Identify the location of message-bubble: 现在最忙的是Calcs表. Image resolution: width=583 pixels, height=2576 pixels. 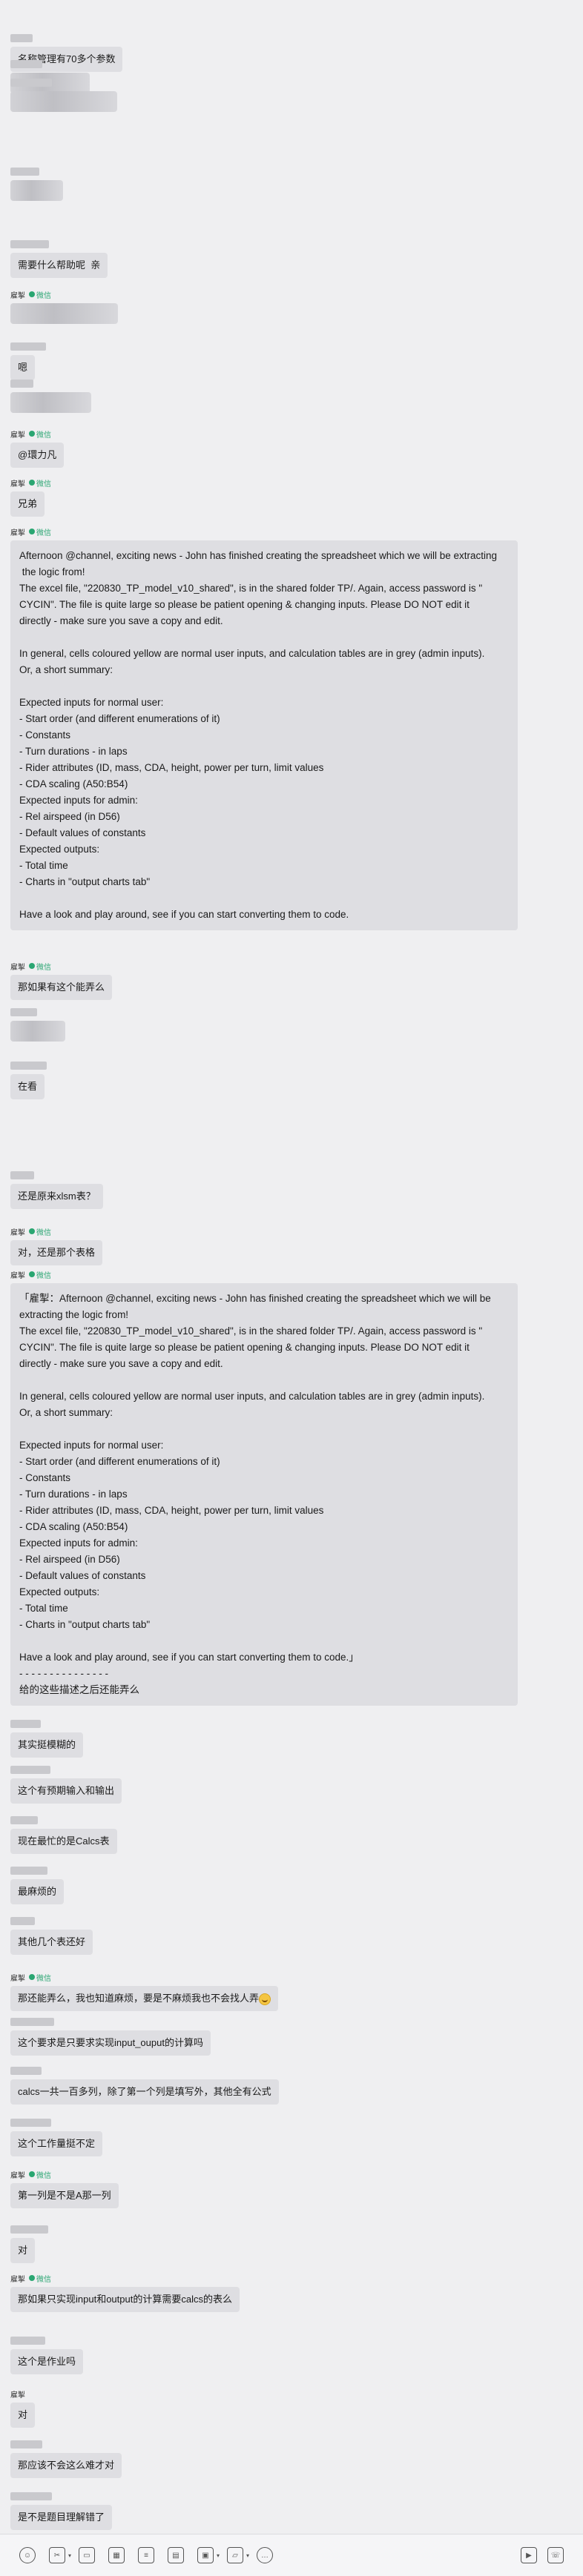
(63, 1841).